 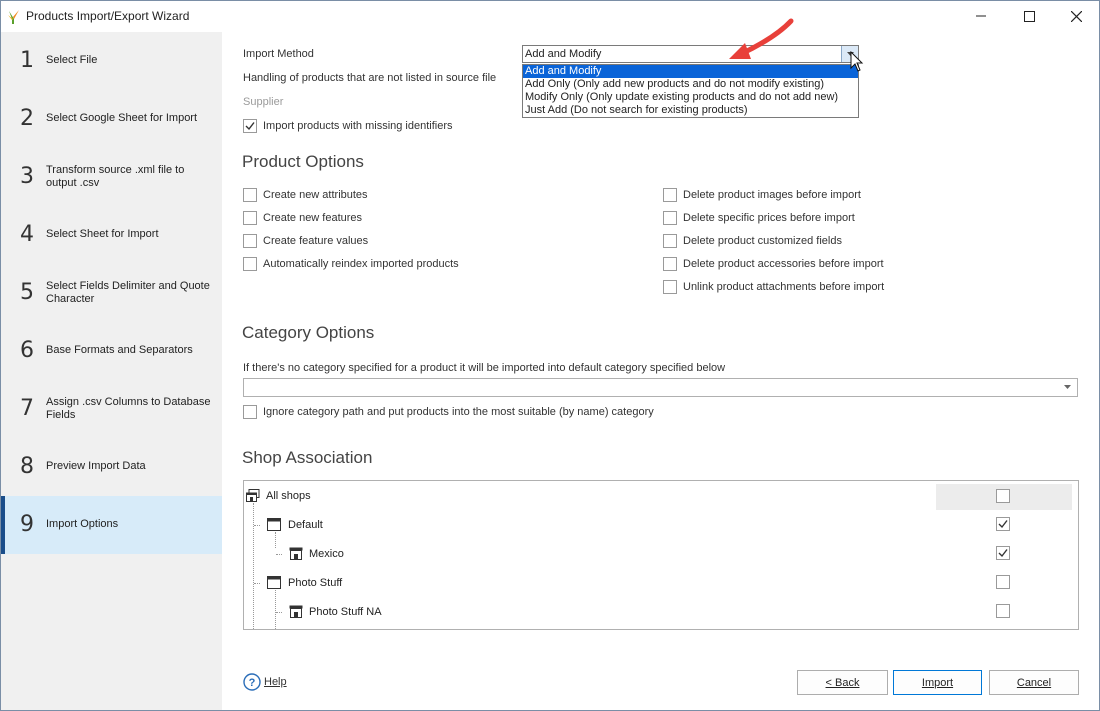 I want to click on import-method-label: Import Method, so click(x=278, y=54).